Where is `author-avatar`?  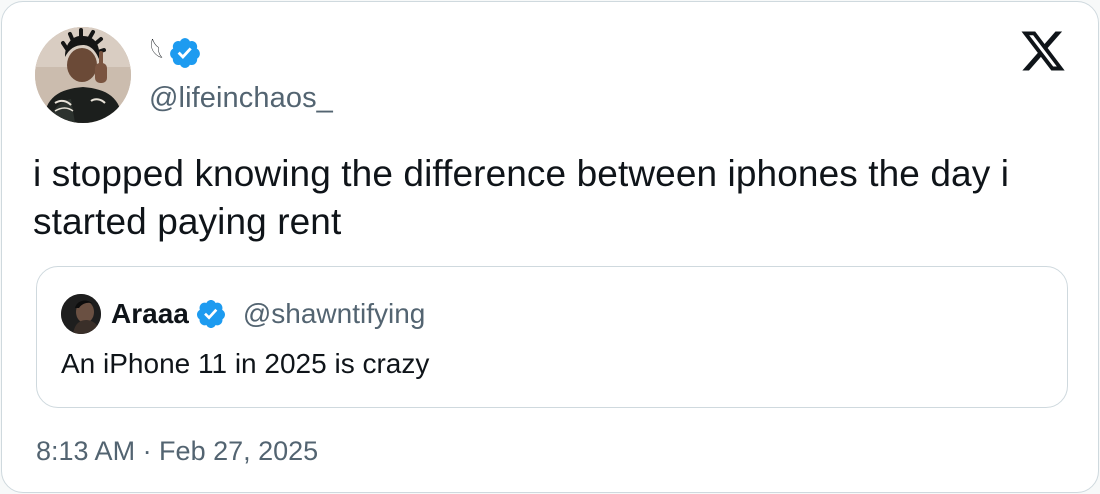
author-avatar is located at coordinates (83, 75).